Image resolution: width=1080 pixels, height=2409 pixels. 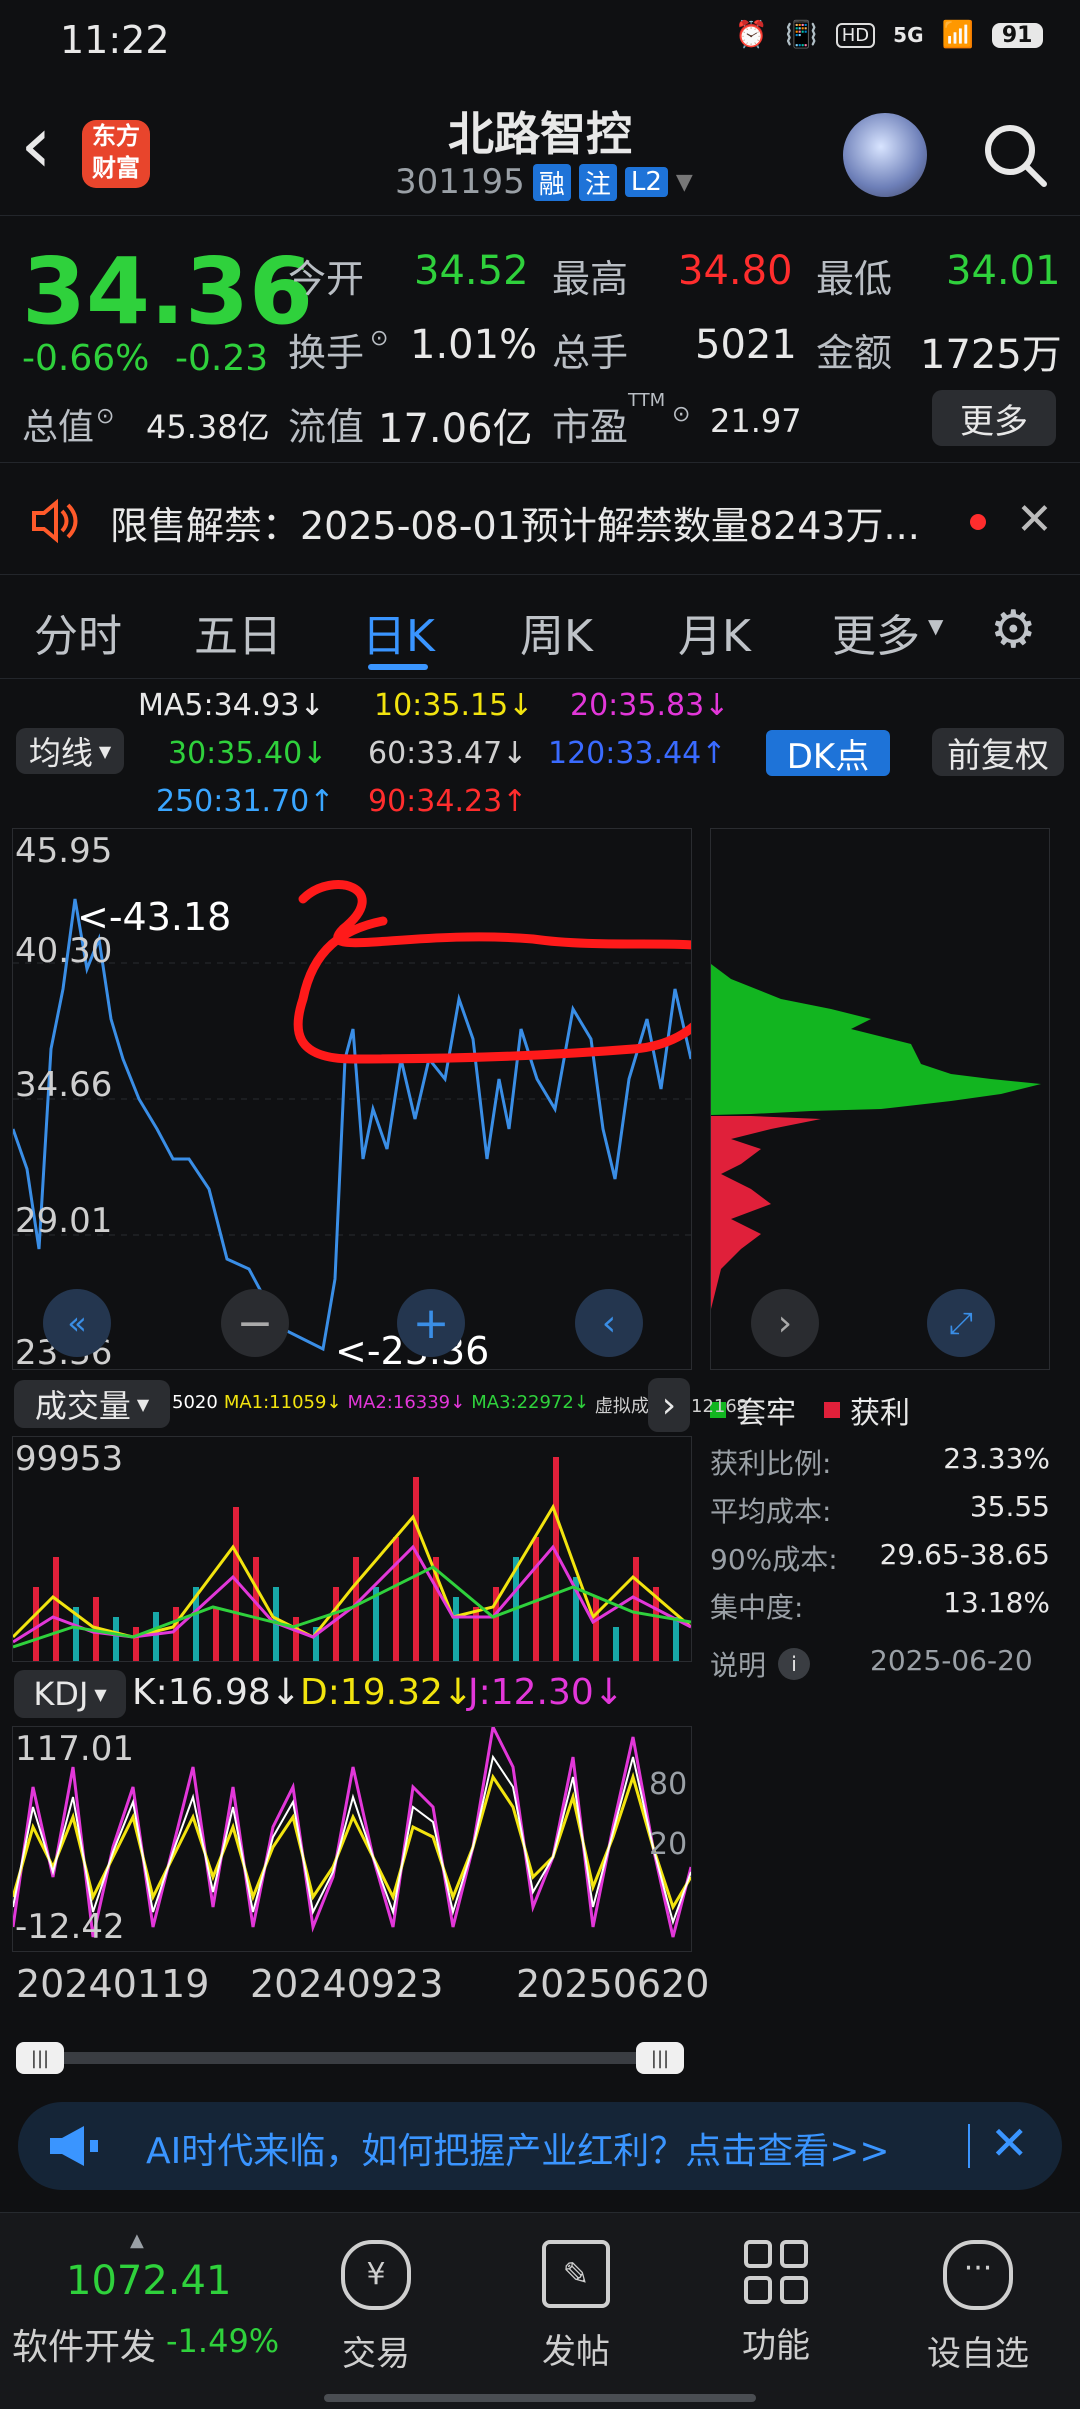 What do you see at coordinates (994, 418) in the screenshot?
I see `more-button: 更多` at bounding box center [994, 418].